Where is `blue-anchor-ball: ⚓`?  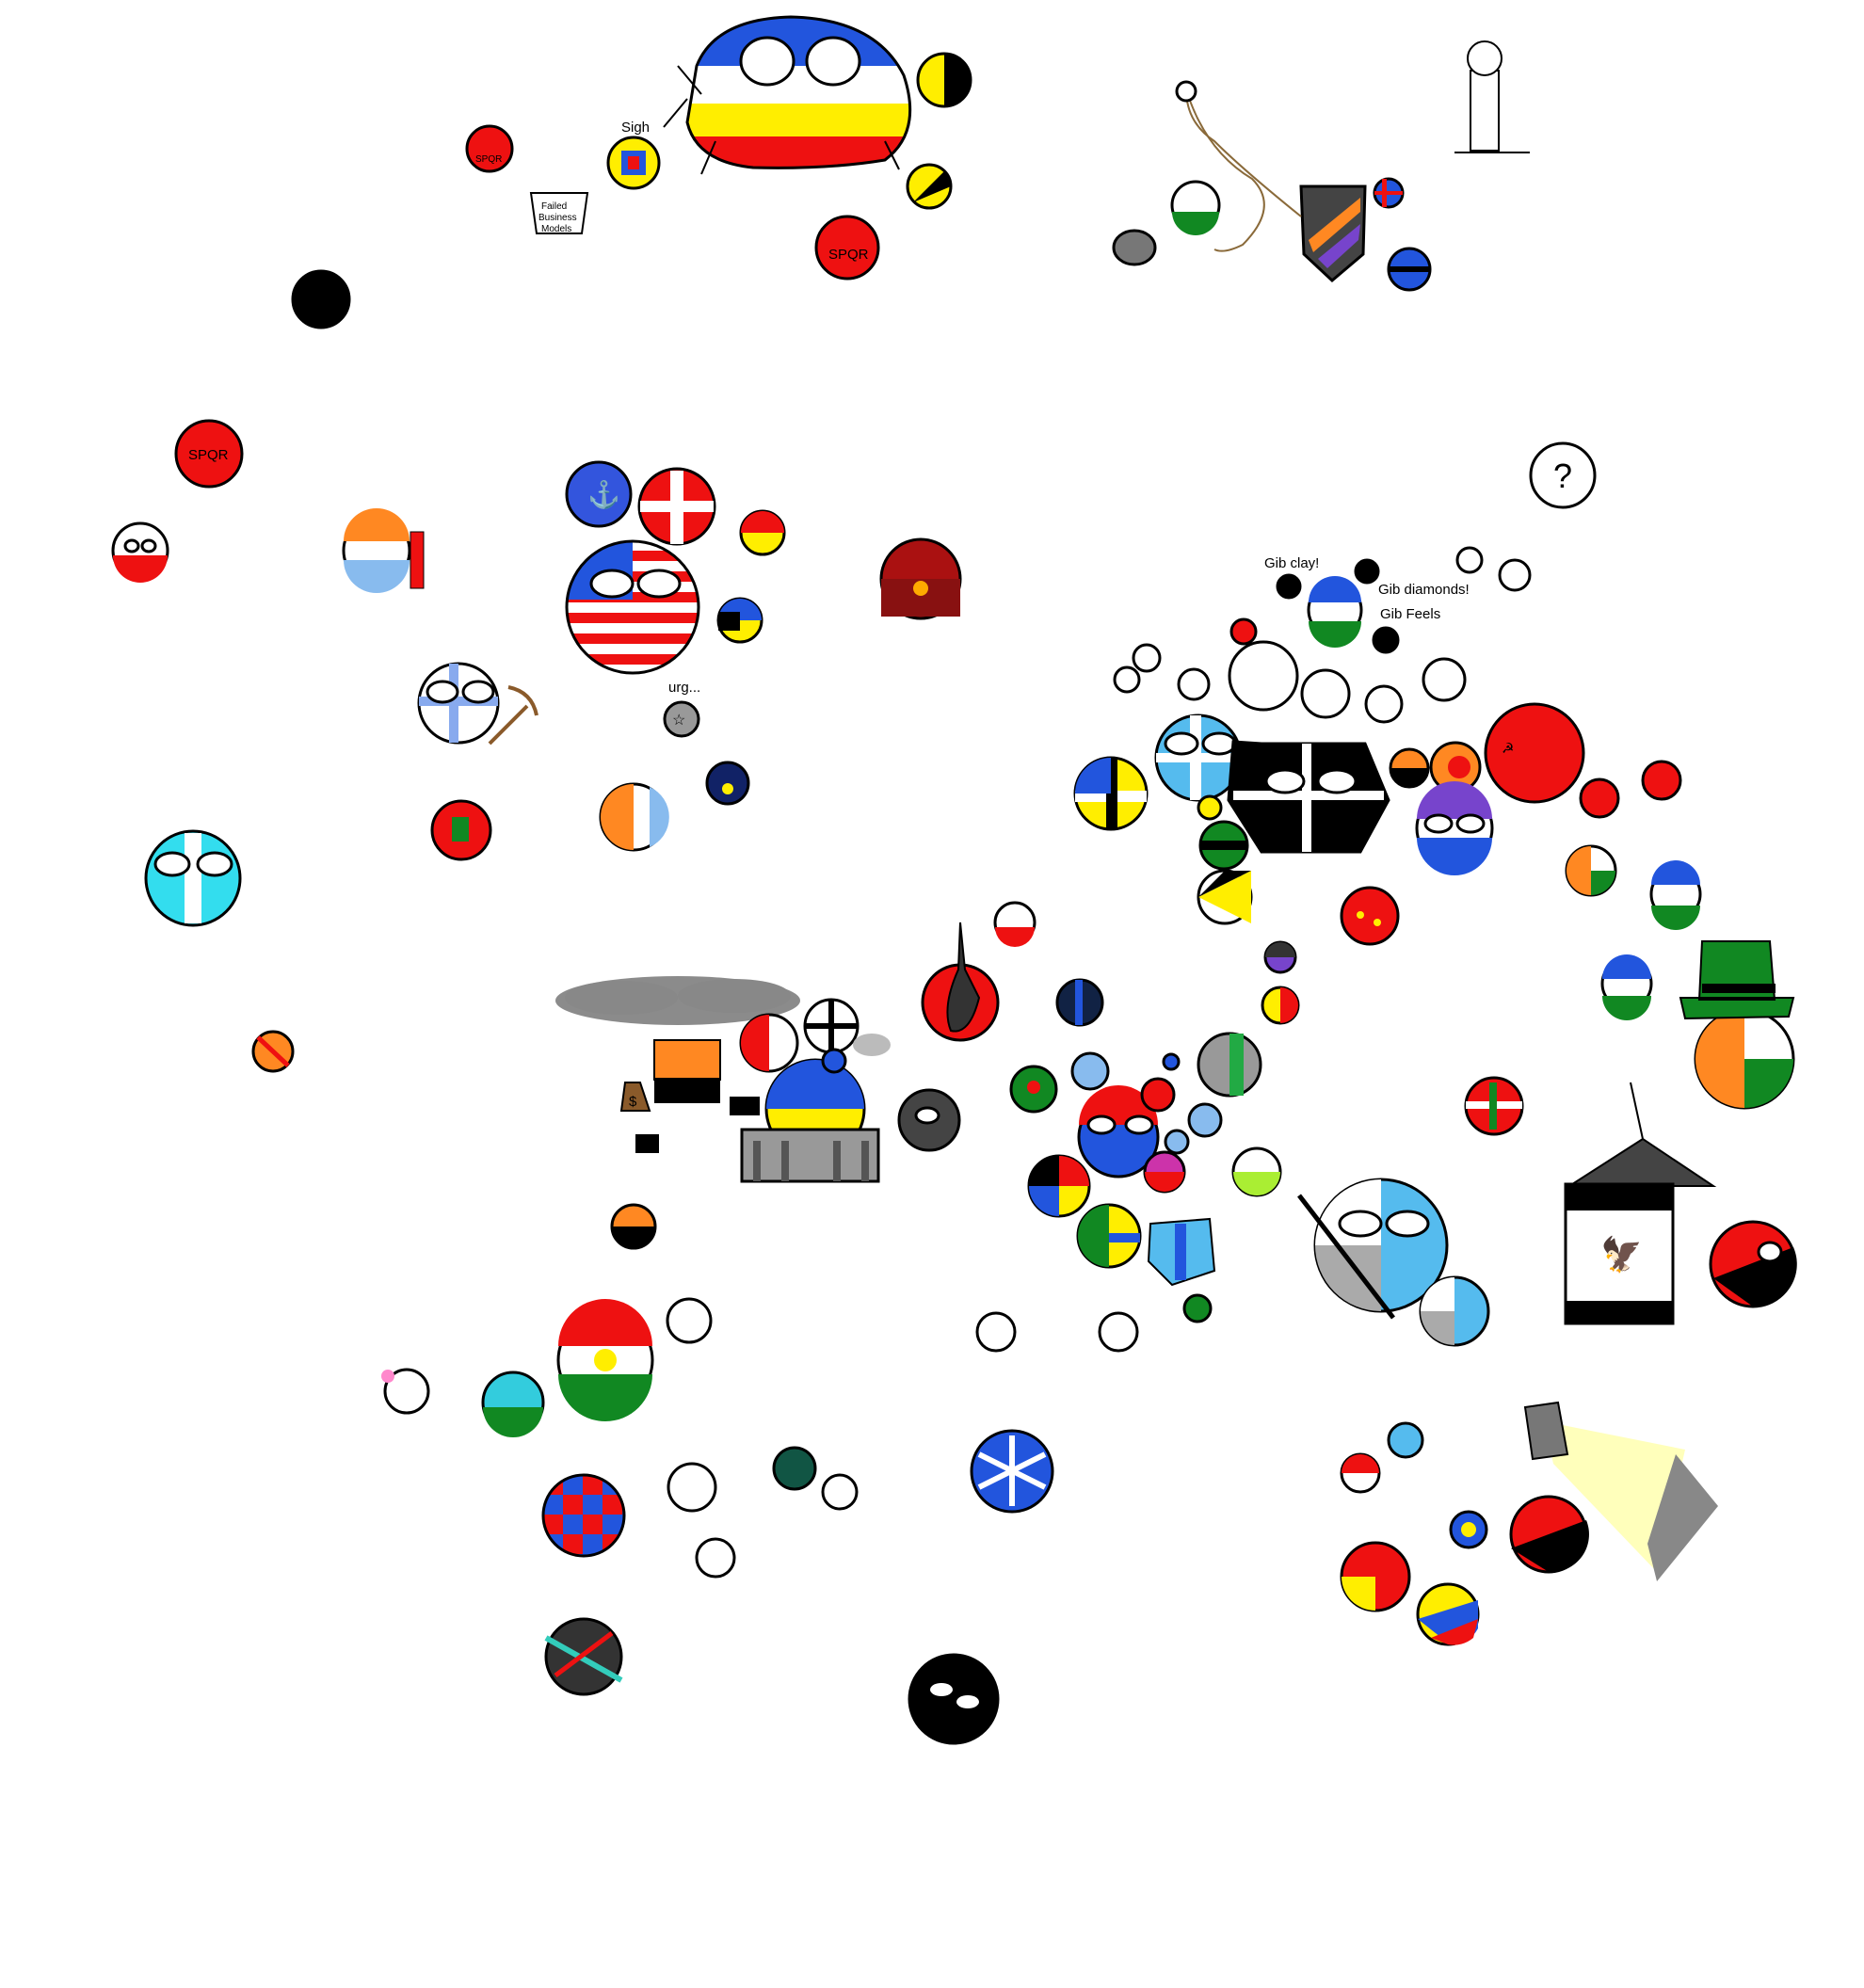
blue-anchor-ball: ⚓ is located at coordinates (599, 494).